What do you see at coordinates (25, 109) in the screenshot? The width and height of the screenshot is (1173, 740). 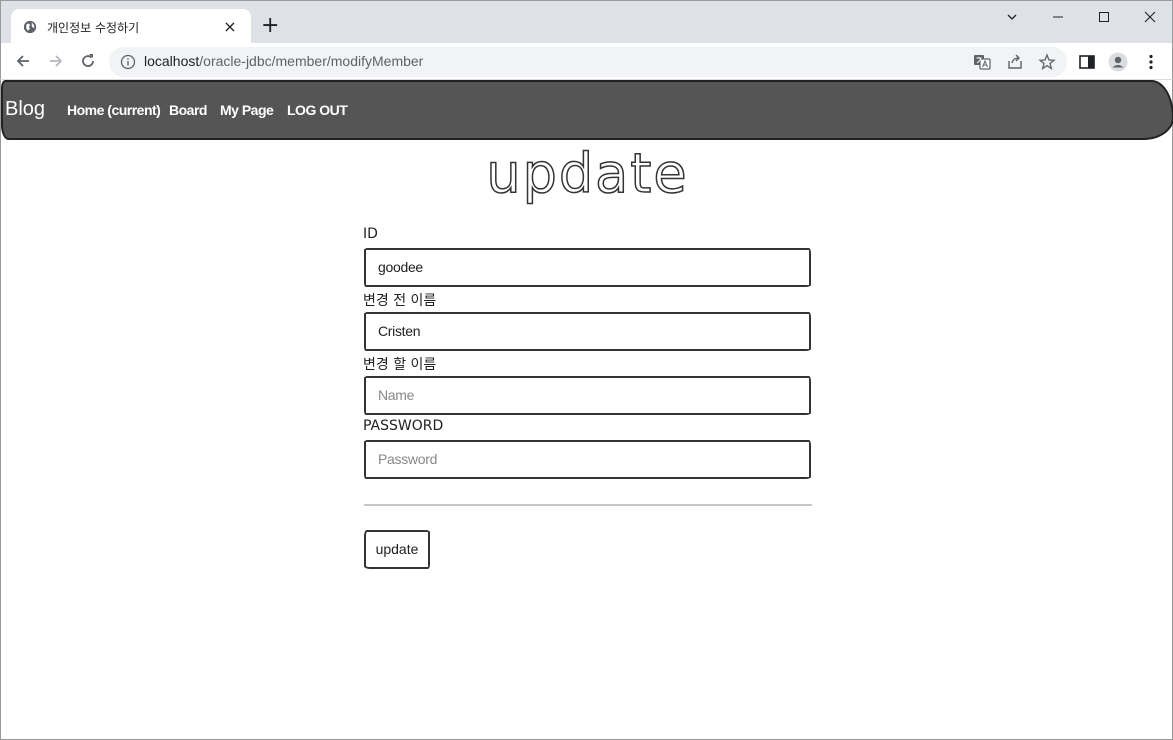 I see `brand-link: Blog` at bounding box center [25, 109].